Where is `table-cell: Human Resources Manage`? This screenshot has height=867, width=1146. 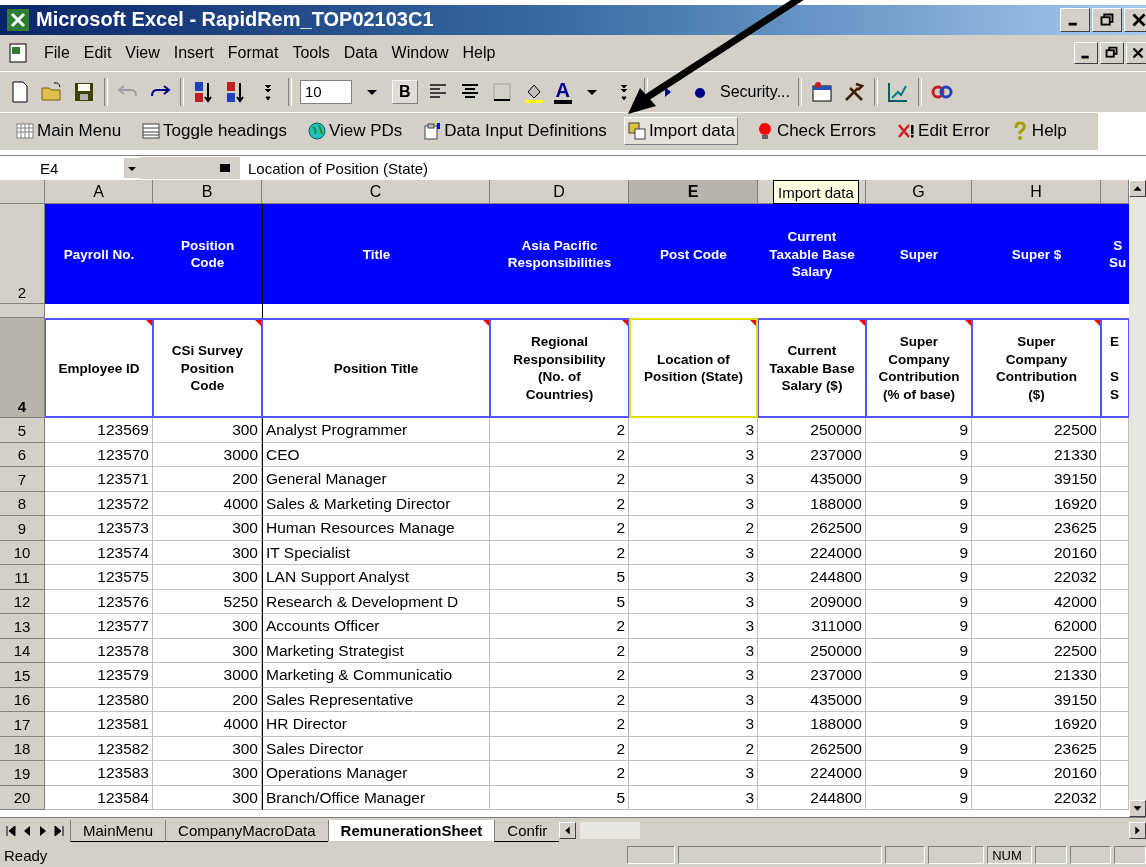 table-cell: Human Resources Manage is located at coordinates (376, 528).